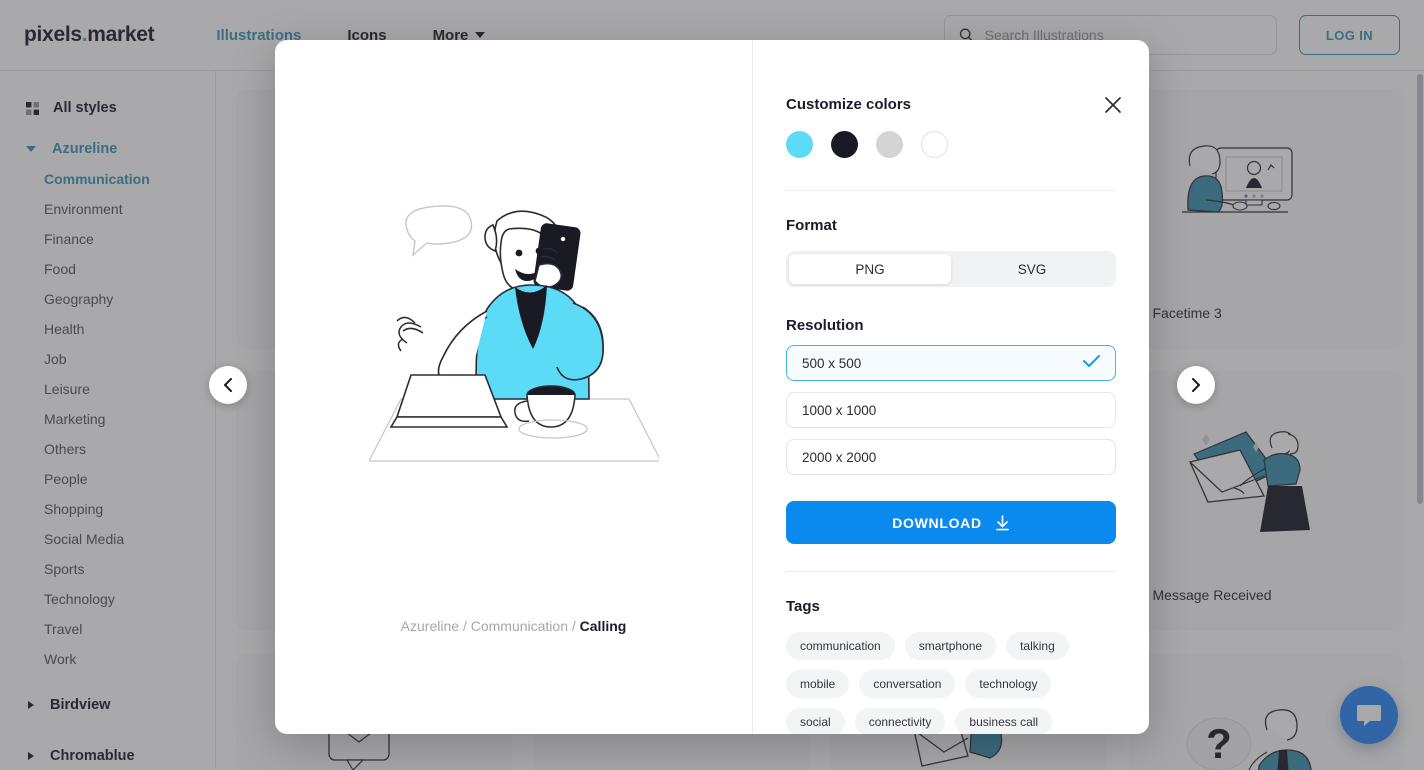 This screenshot has width=1424, height=770. I want to click on tag-item: talking, so click(1037, 646).